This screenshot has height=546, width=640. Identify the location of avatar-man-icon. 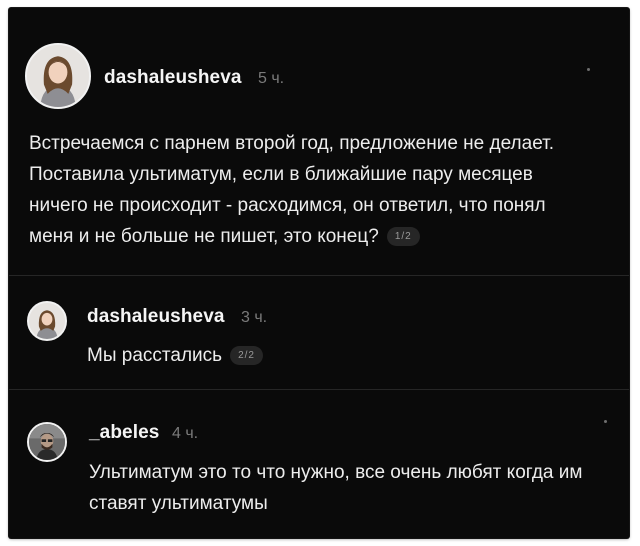
(47, 442).